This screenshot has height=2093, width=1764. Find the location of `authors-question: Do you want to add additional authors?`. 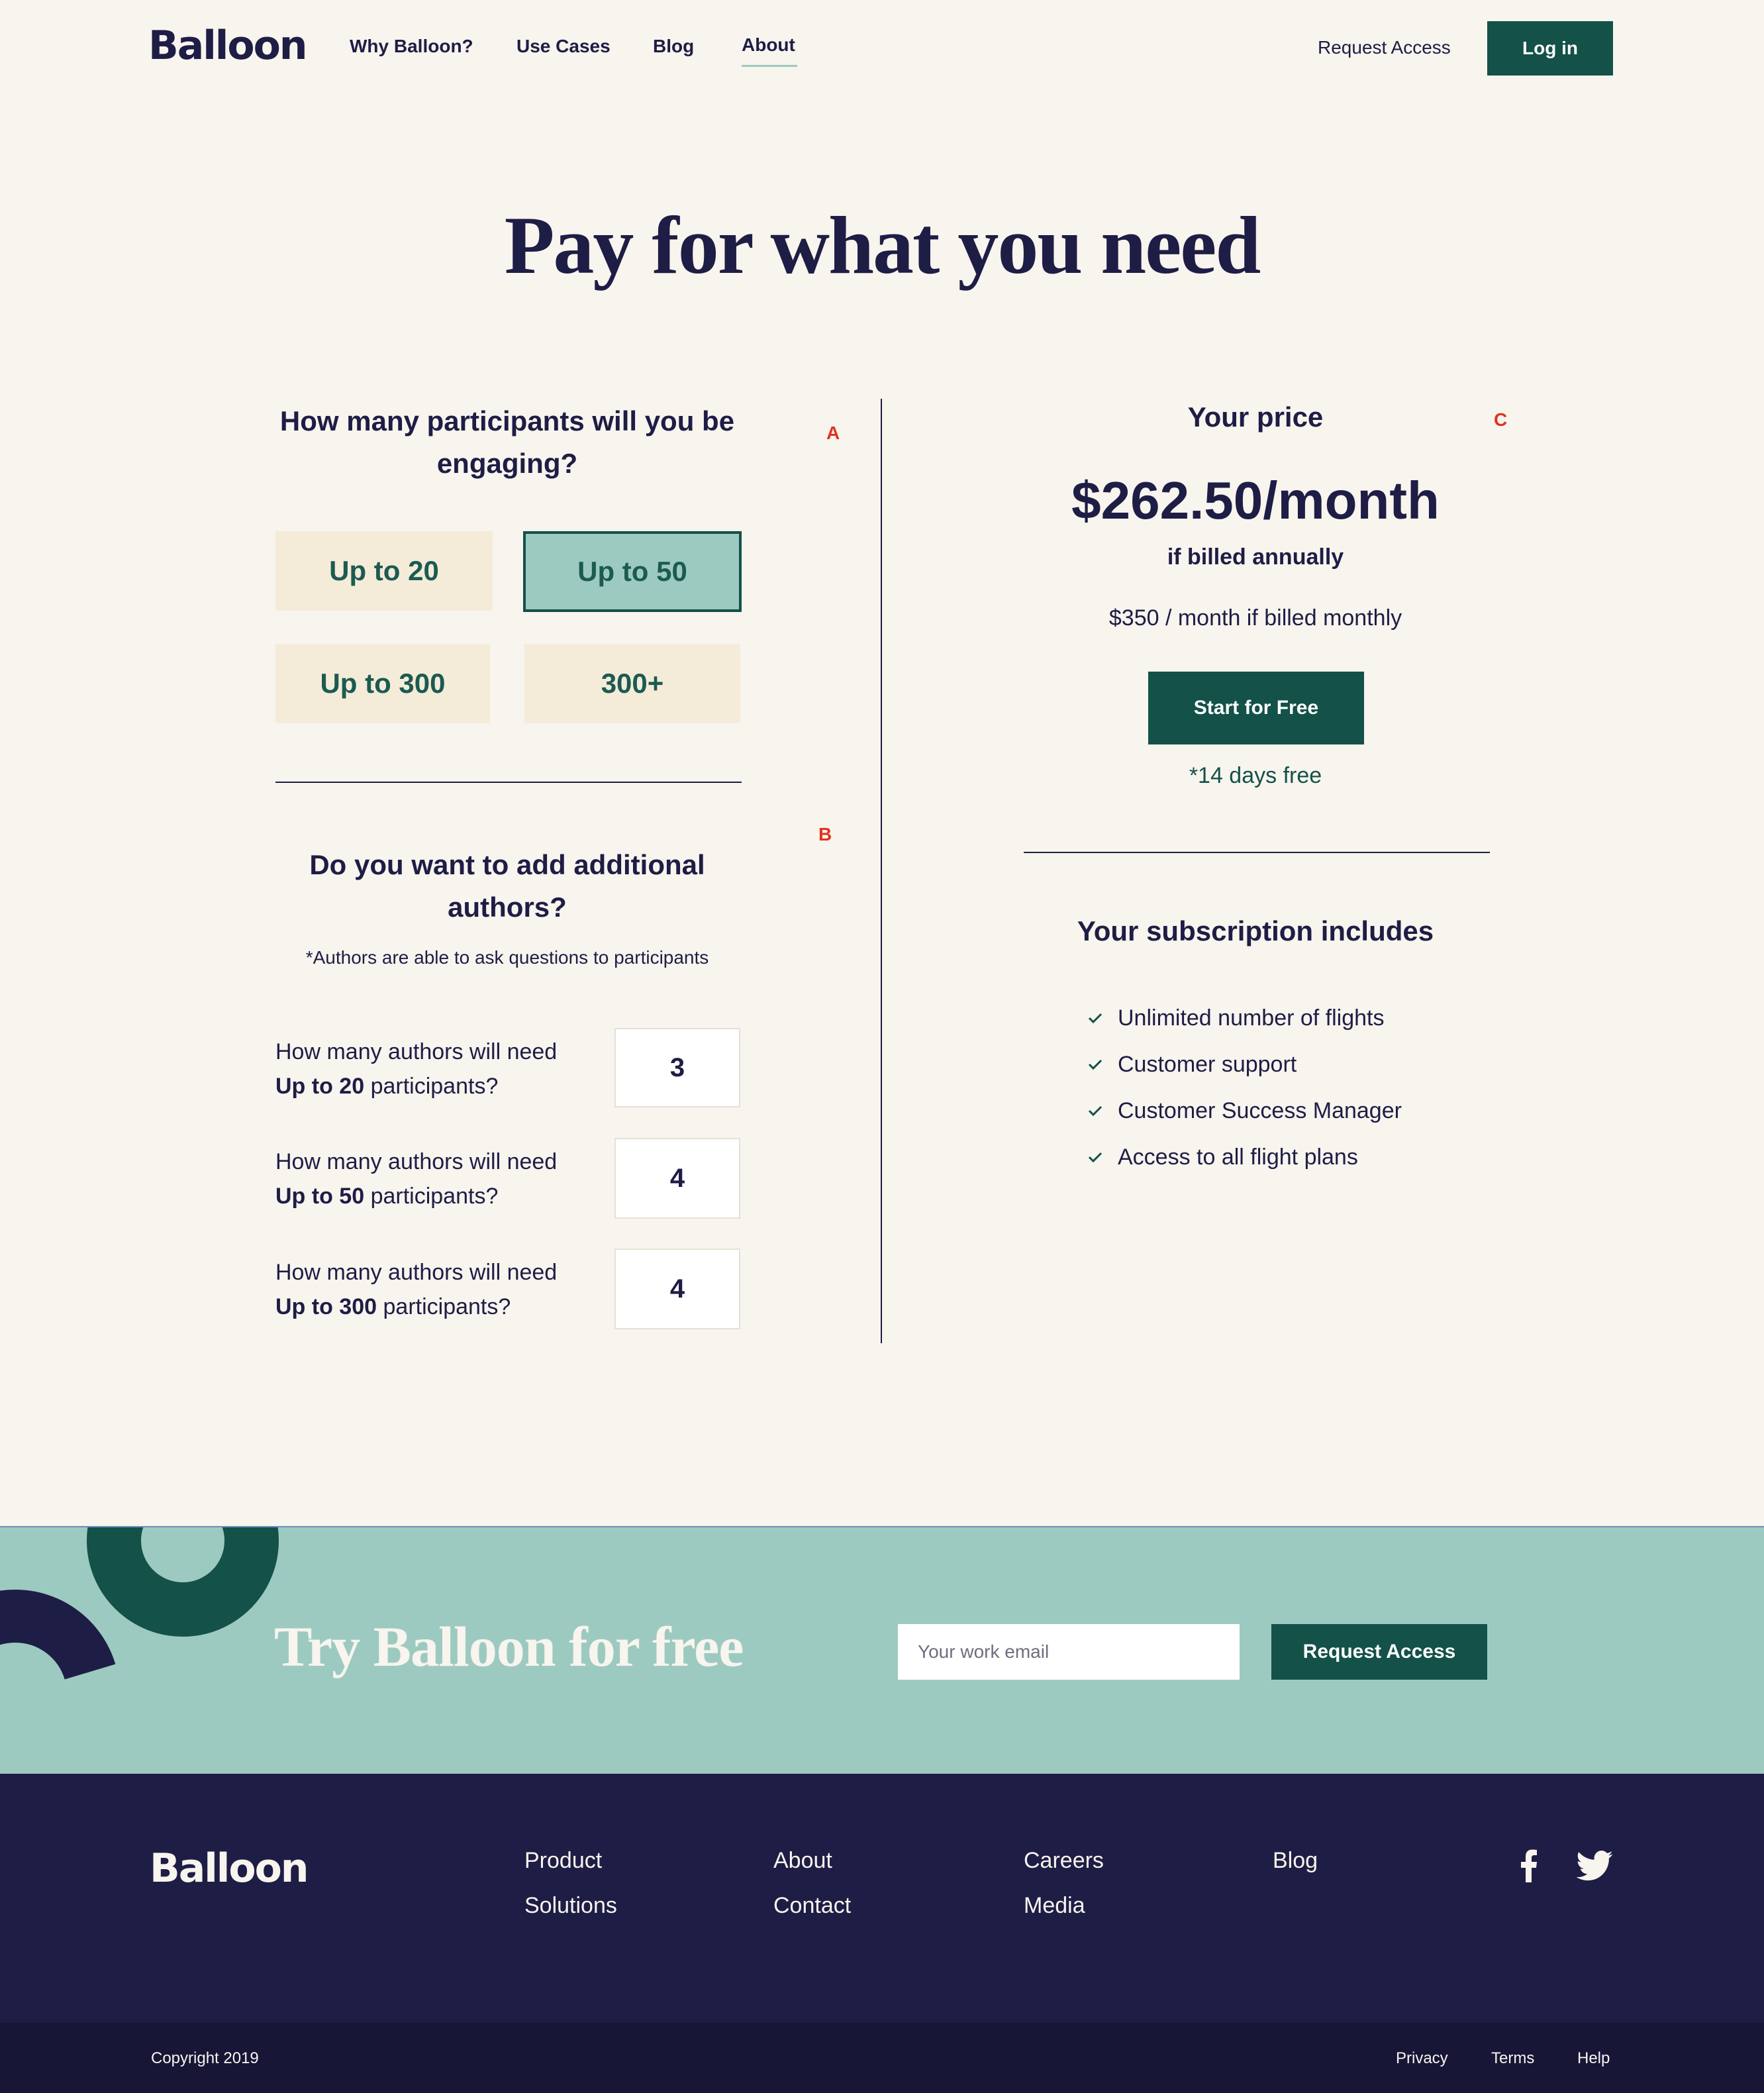

authors-question: Do you want to add additional authors? is located at coordinates (507, 886).